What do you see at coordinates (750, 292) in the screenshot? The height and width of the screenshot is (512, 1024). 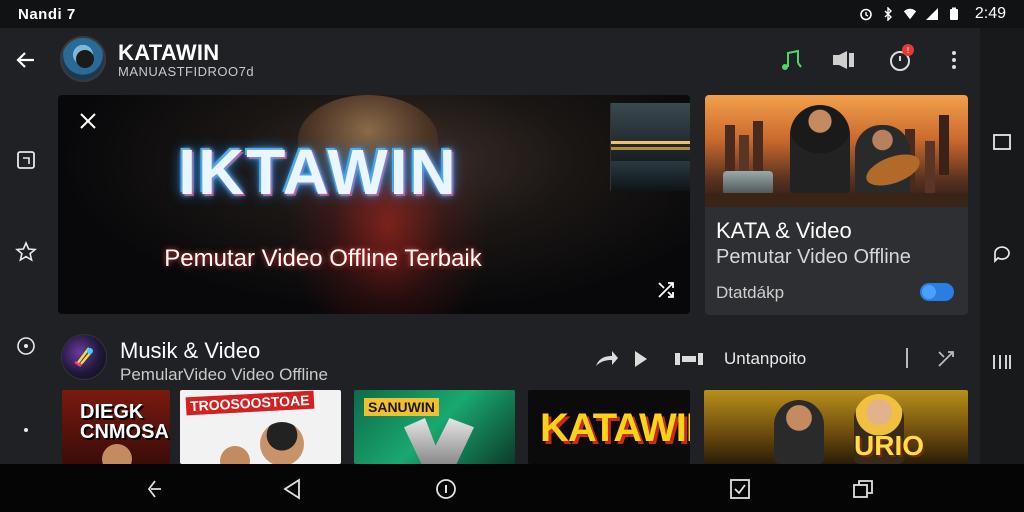 I see `feature-meta: Dtatdákp` at bounding box center [750, 292].